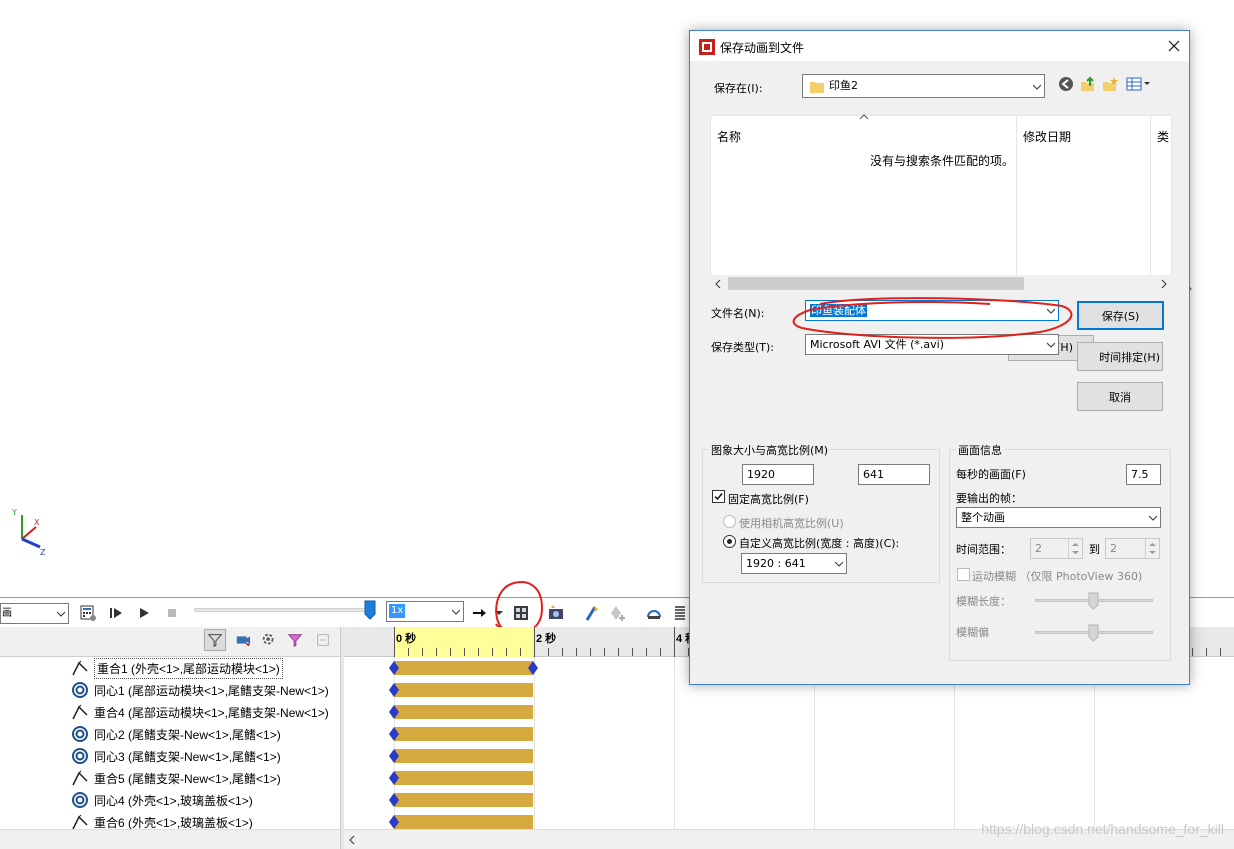  I want to click on camera-ratio-radio, so click(729, 521).